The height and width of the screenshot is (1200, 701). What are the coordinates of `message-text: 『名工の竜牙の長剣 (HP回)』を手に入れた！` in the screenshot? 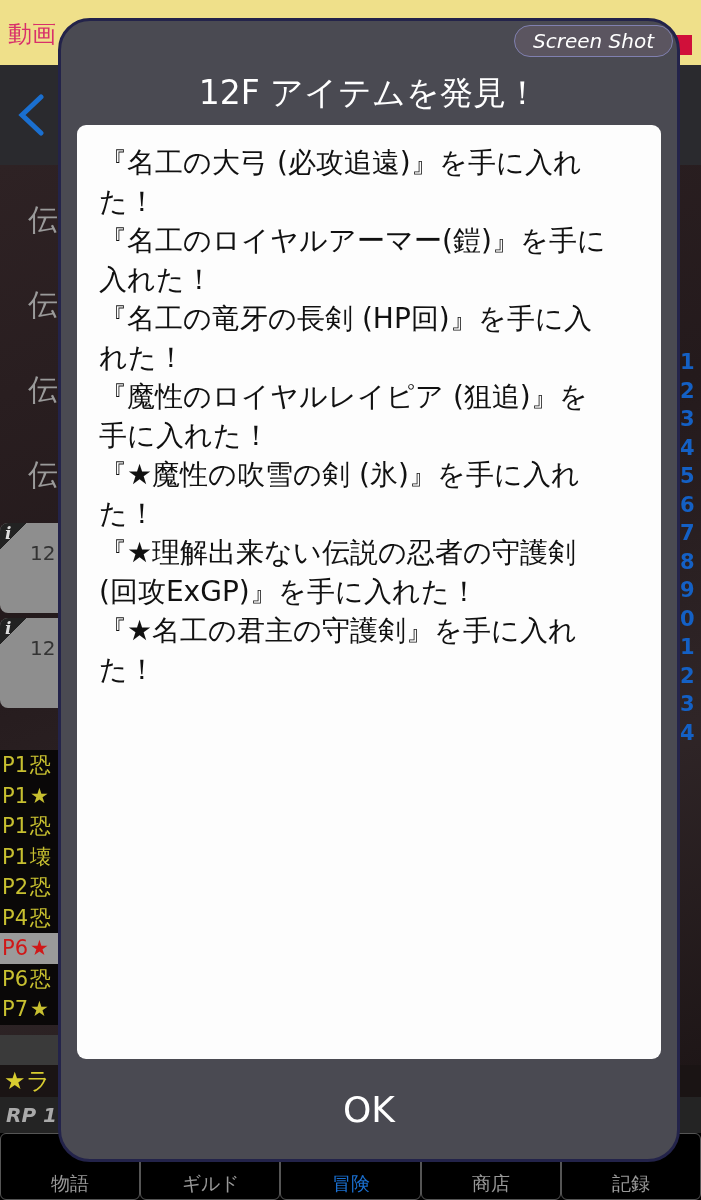 It's located at (346, 338).